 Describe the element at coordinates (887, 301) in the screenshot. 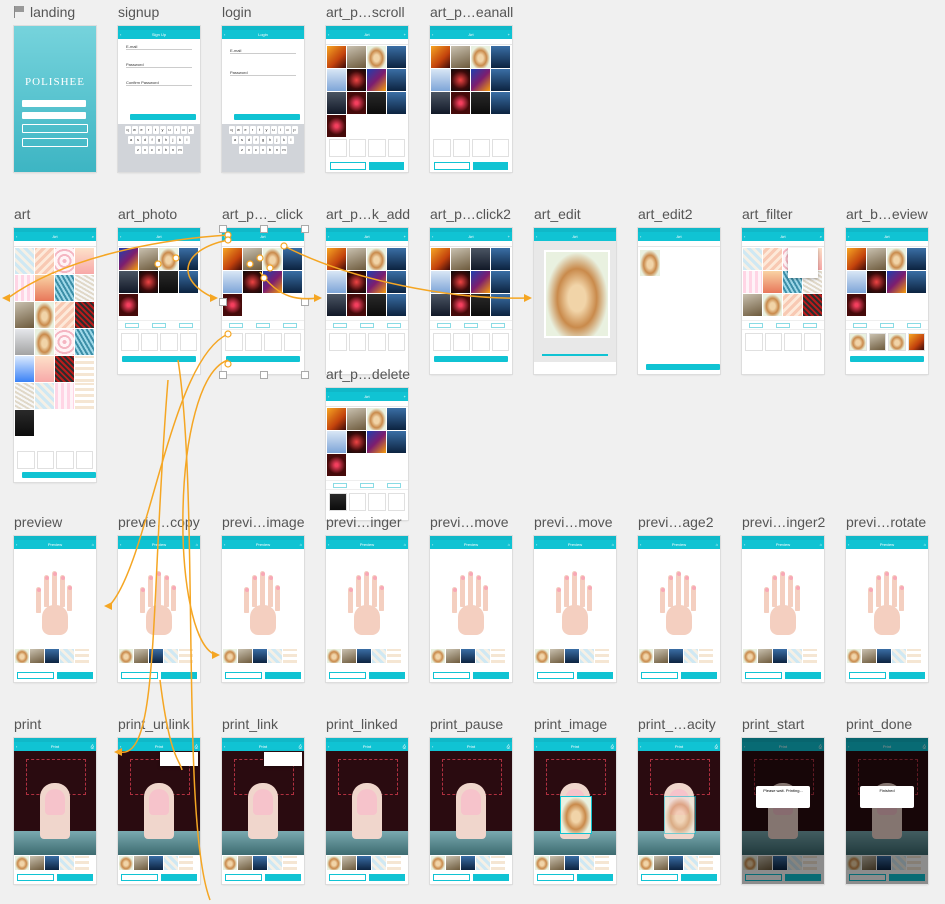

I see `art-preview-screen: ‹ Art` at that location.